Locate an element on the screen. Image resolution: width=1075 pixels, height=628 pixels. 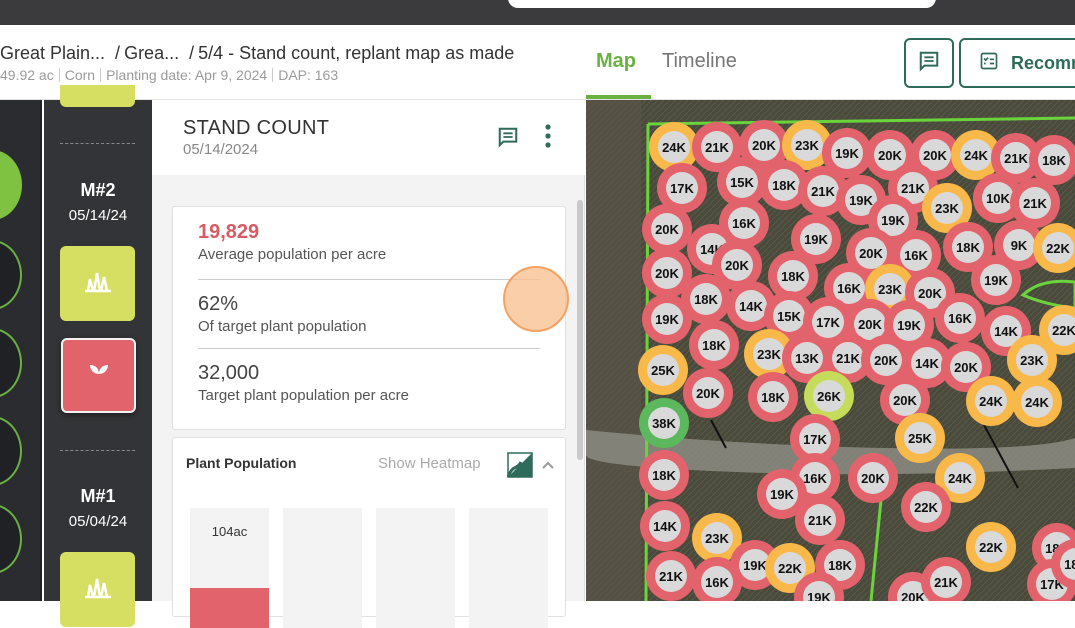
stat-value: 19,829 is located at coordinates (229, 232).